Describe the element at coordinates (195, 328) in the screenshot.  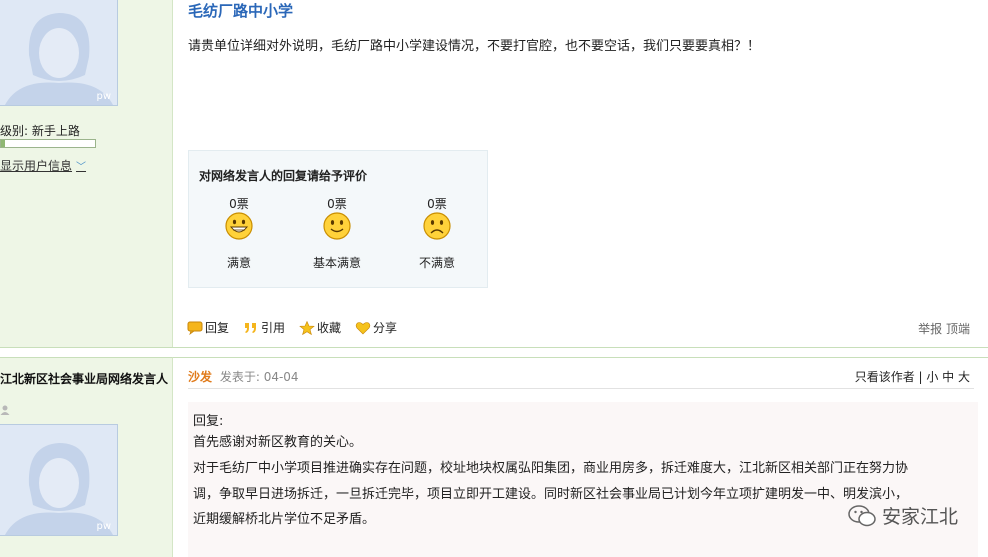
I see `reply-bubble-icon` at that location.